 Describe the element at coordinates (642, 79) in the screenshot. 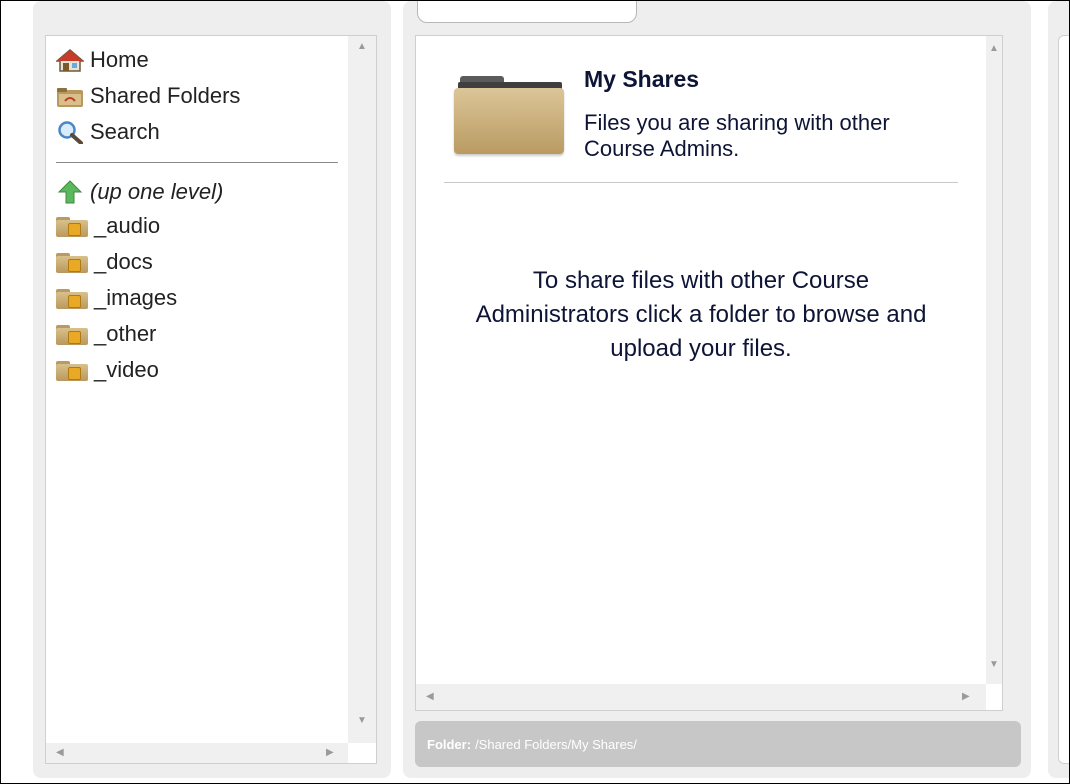

I see `page-title: My Shares` at that location.